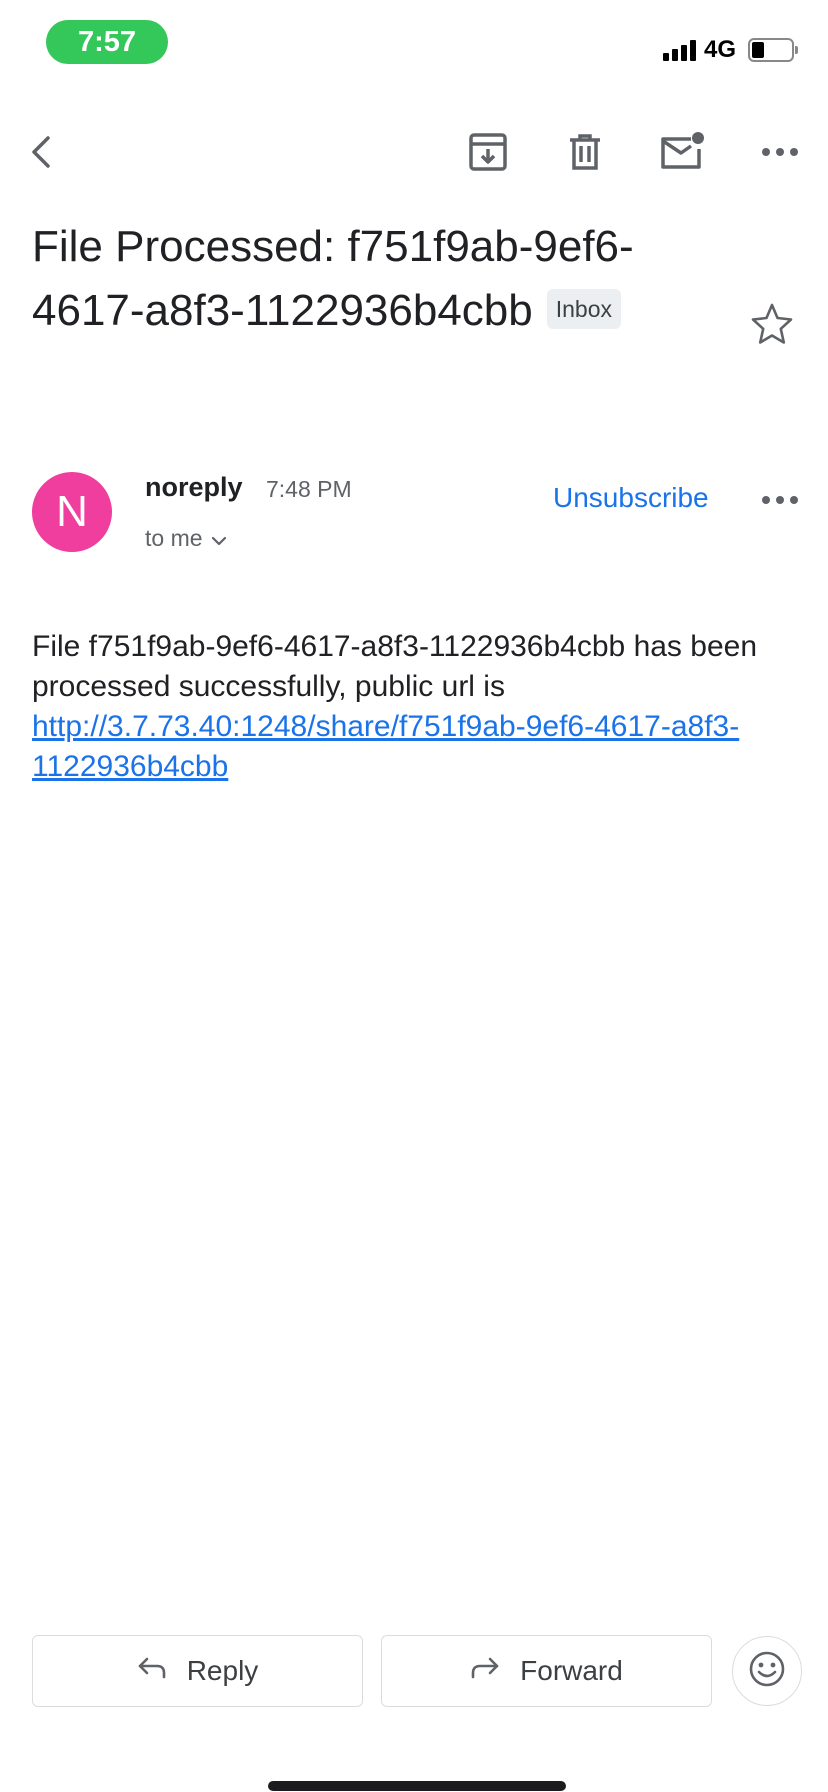  Describe the element at coordinates (772, 324) in the screenshot. I see `star-icon` at that location.